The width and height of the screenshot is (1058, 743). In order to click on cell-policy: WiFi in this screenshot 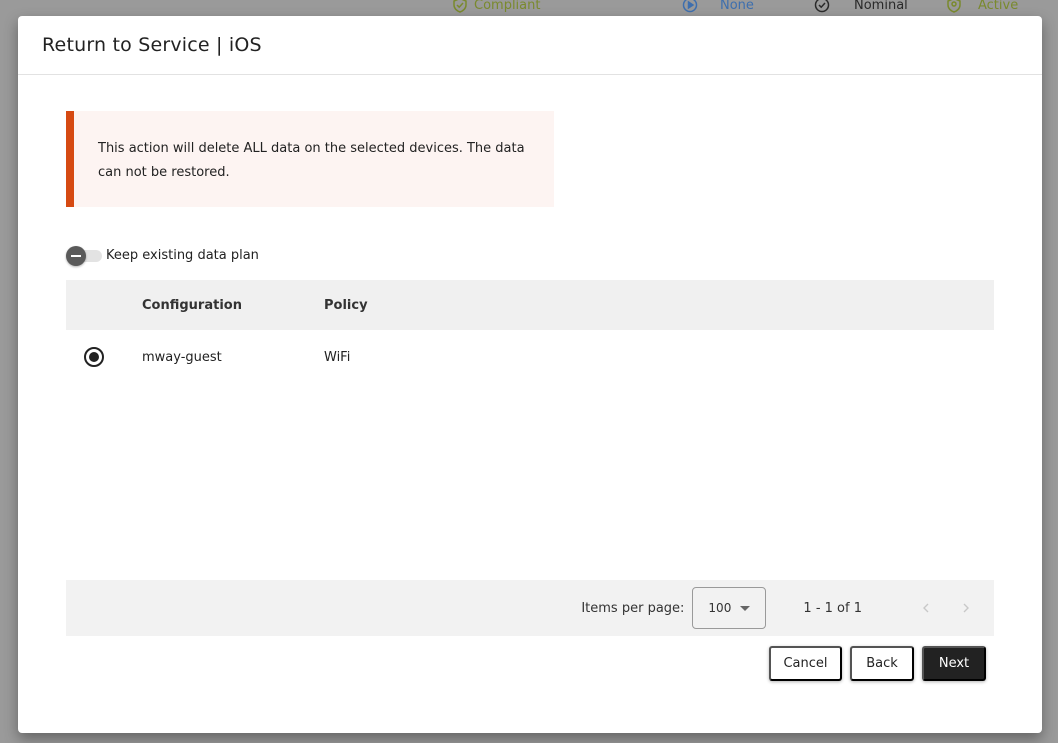, I will do `click(337, 357)`.